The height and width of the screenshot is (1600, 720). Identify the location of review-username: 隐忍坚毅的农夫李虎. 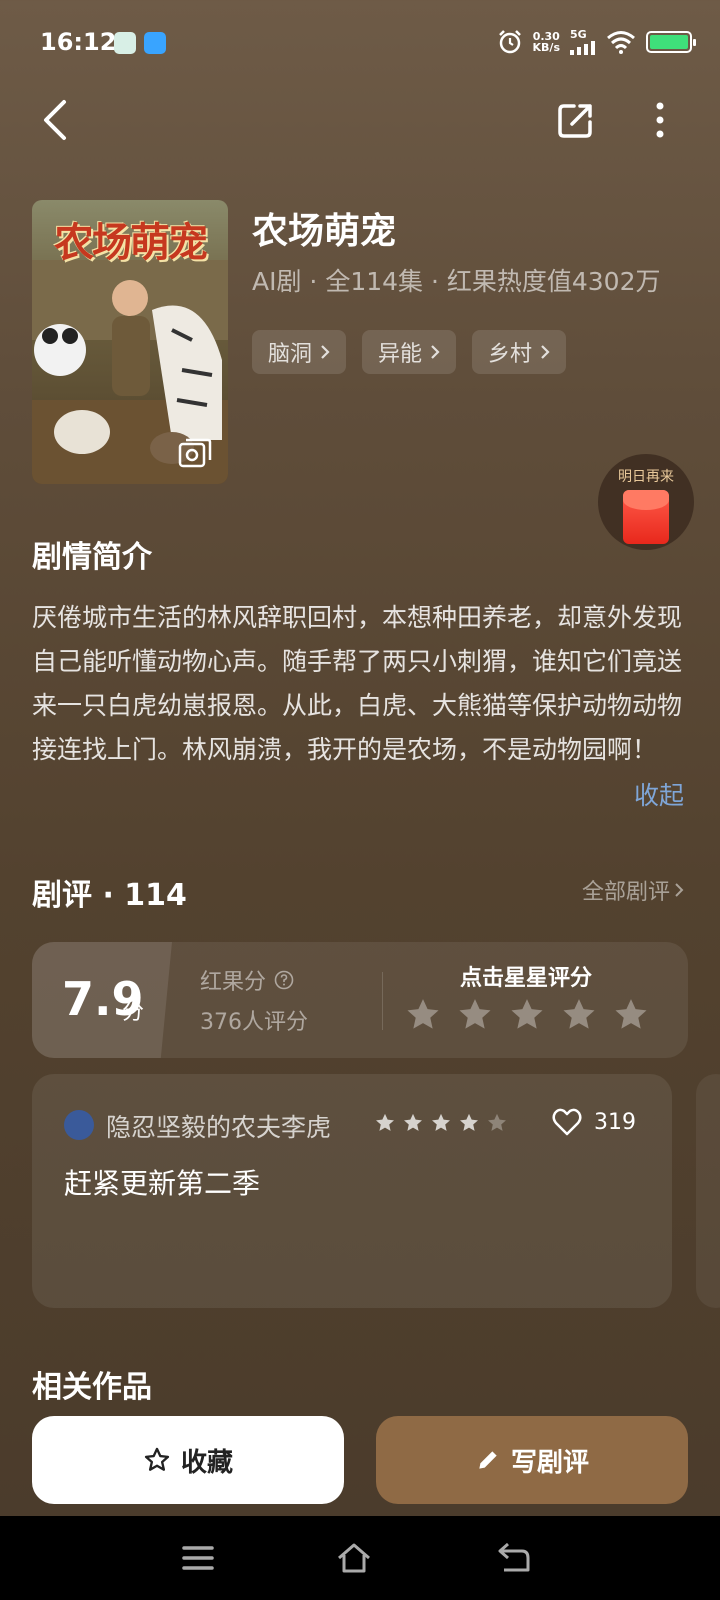
(218, 1126).